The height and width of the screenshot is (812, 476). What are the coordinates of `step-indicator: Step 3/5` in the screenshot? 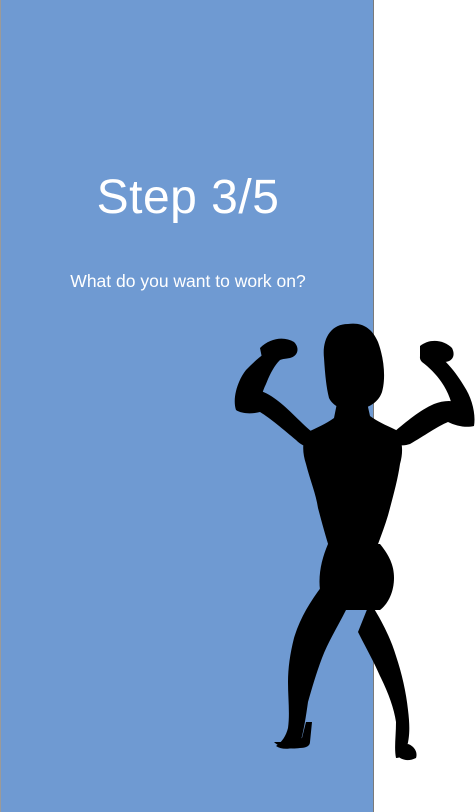 It's located at (188, 197).